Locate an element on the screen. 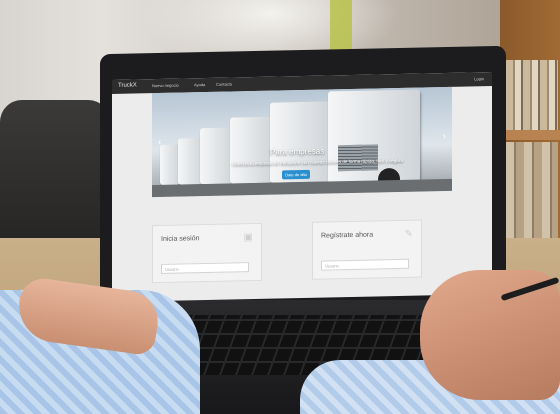  books-top-shelf is located at coordinates (532, 95).